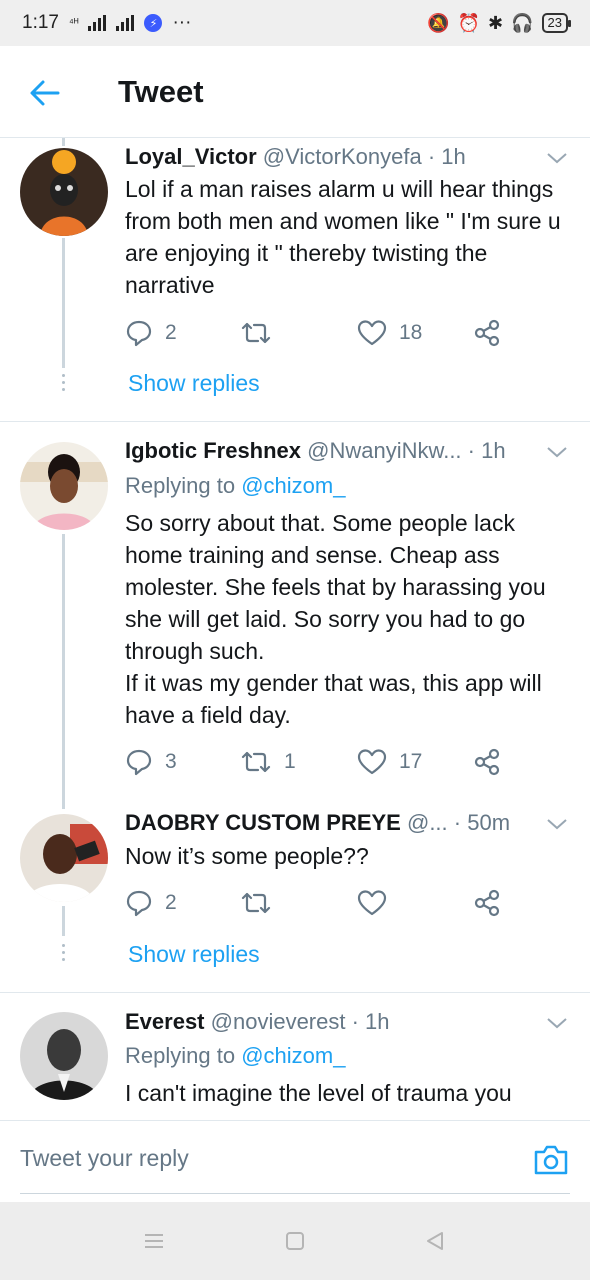  What do you see at coordinates (263, 822) in the screenshot?
I see `author-name: DAOBRY CUSTOM PREYE` at bounding box center [263, 822].